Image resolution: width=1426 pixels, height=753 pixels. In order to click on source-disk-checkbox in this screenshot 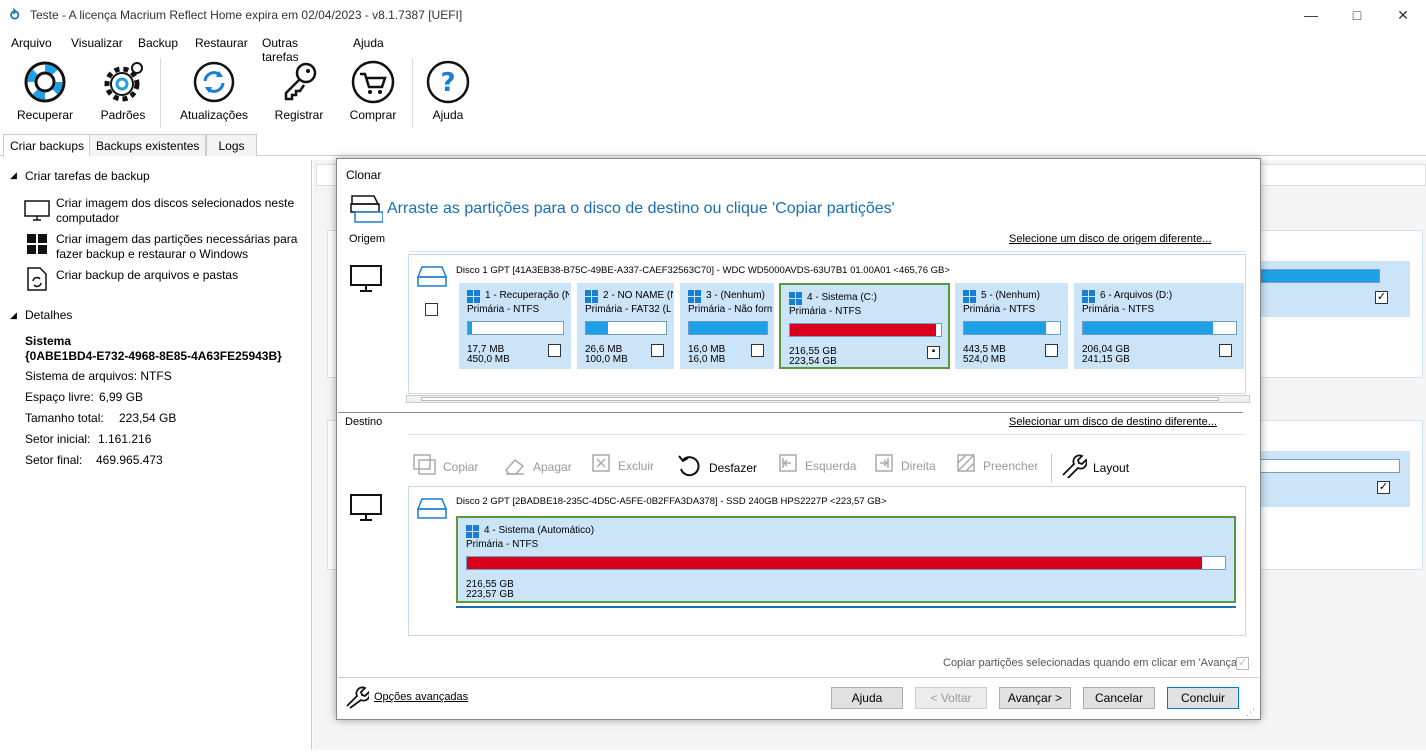, I will do `click(431, 309)`.